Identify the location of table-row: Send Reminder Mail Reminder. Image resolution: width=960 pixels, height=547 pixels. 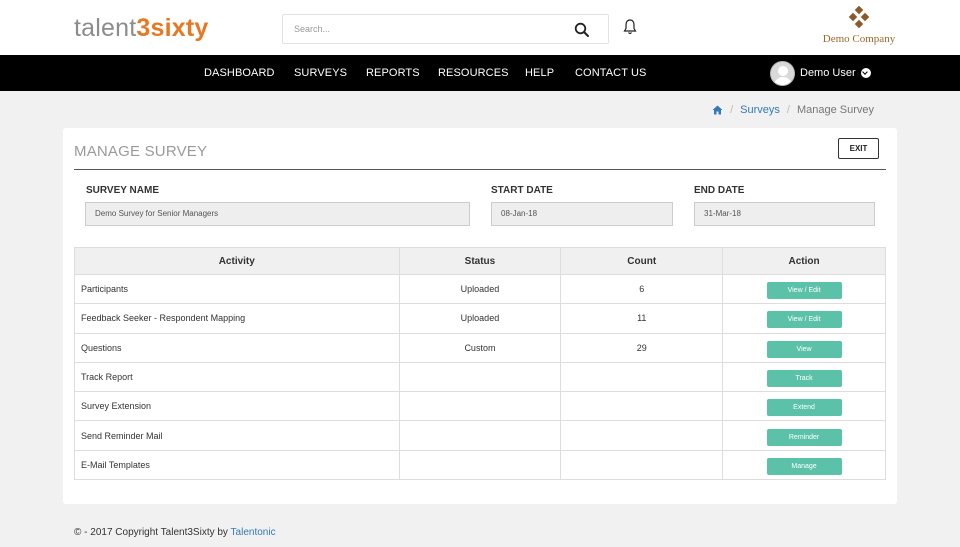
(480, 435).